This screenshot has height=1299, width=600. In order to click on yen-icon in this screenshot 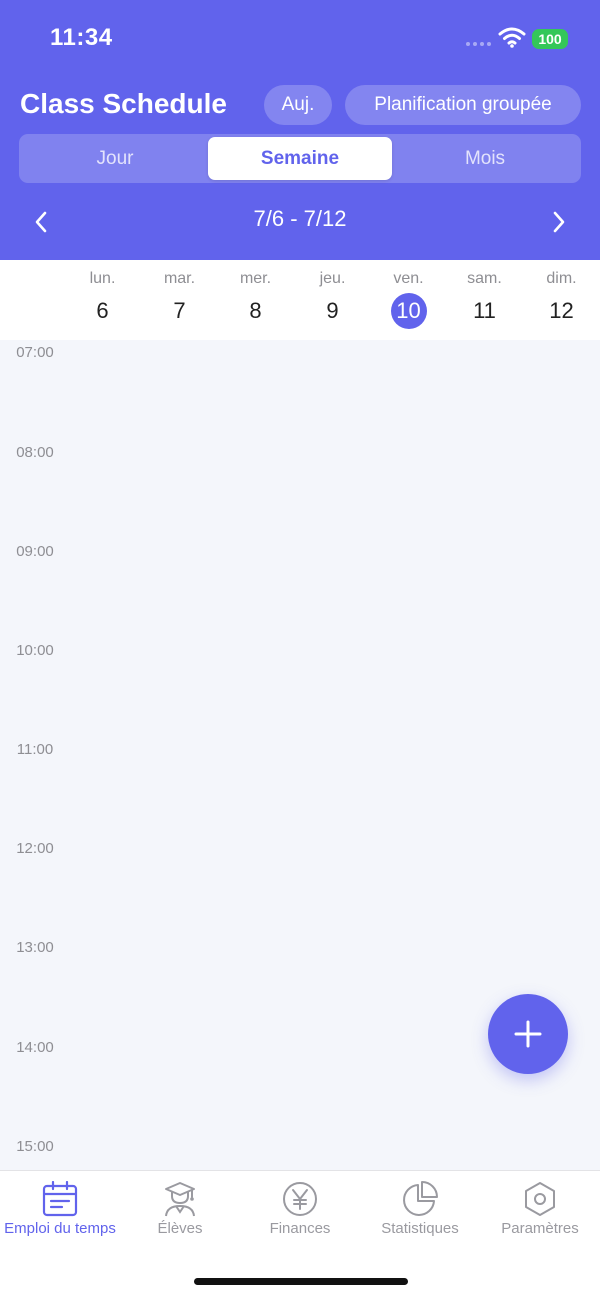, I will do `click(300, 1199)`.